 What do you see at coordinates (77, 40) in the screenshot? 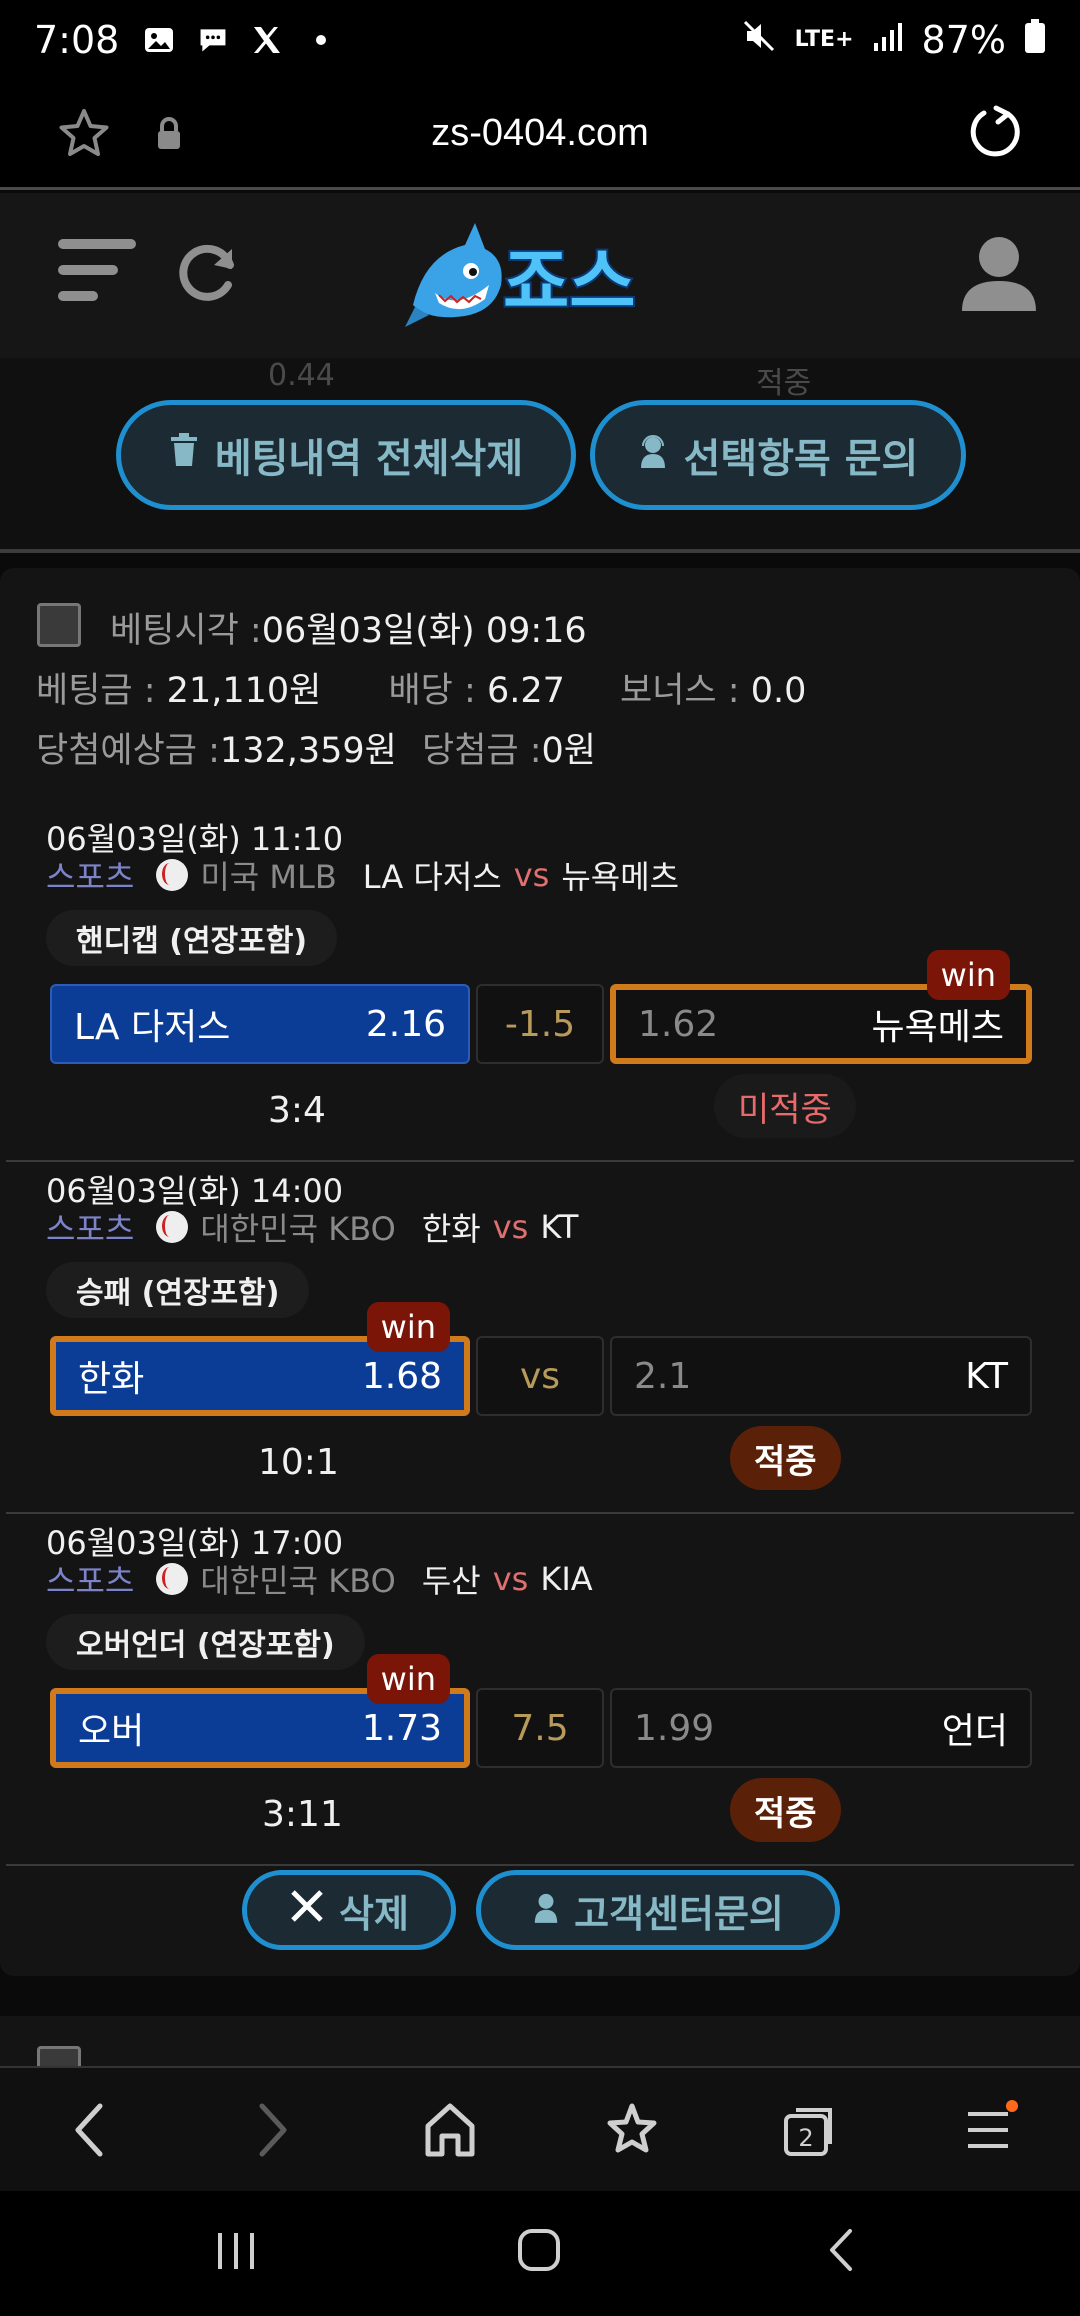
I see `status-time: 7:08` at bounding box center [77, 40].